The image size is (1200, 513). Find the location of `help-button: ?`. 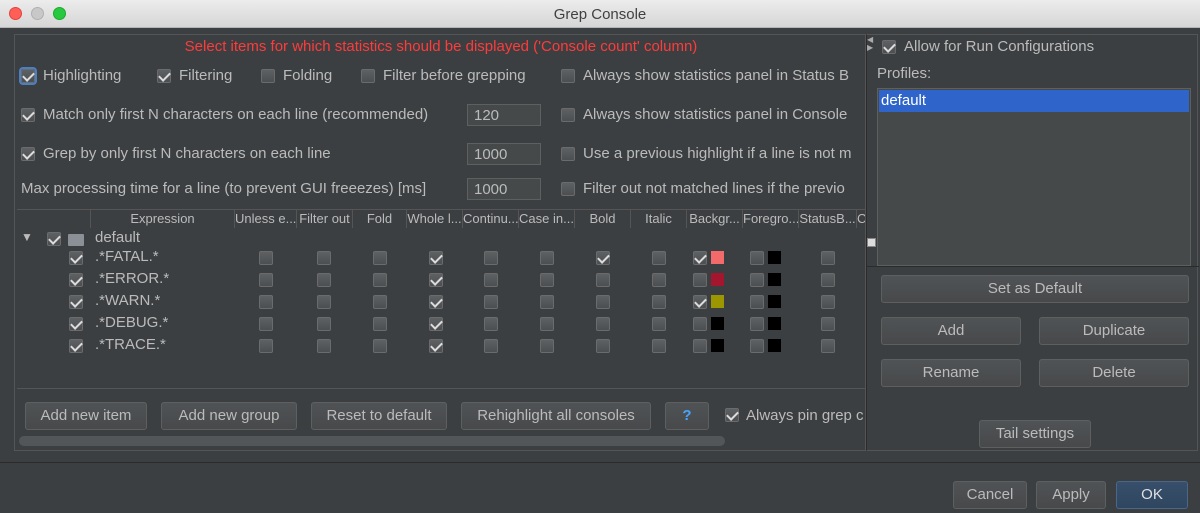

help-button: ? is located at coordinates (687, 416).